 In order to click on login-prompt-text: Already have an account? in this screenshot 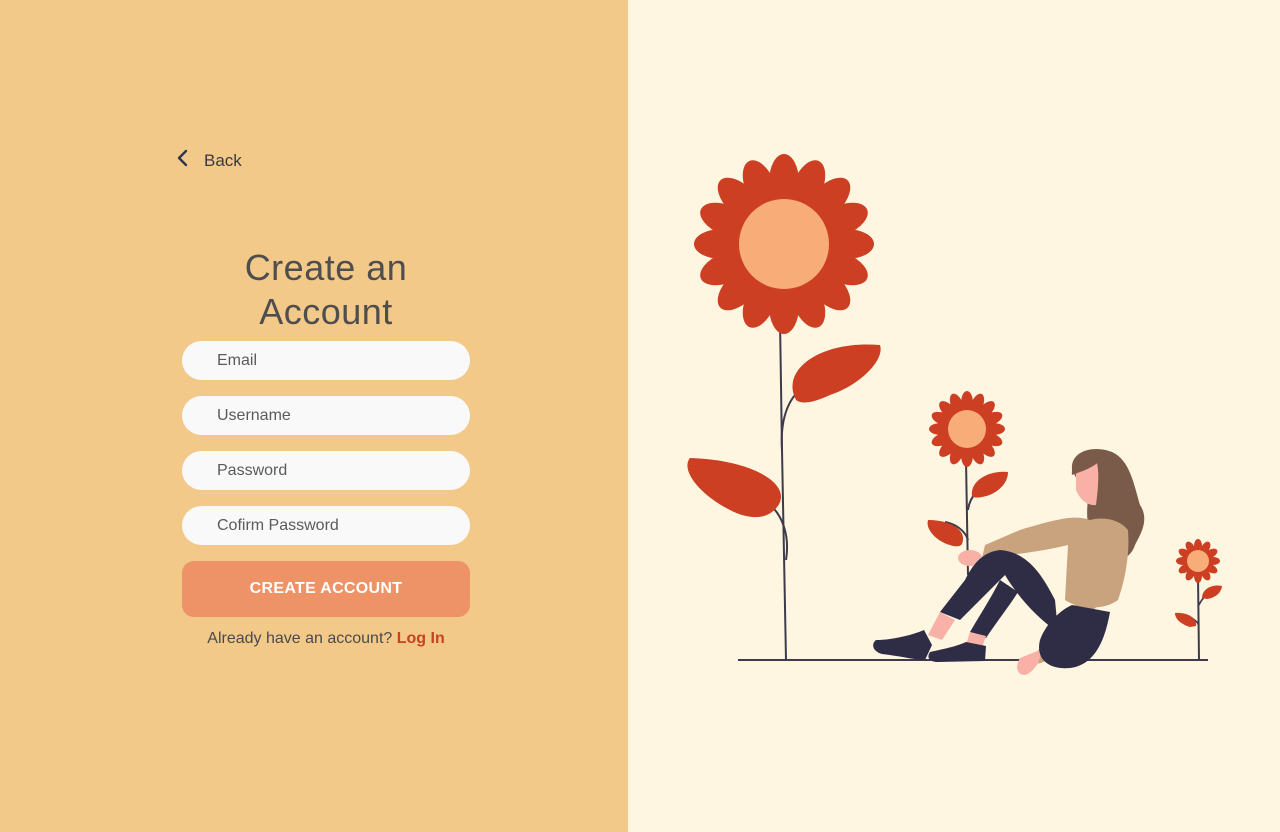, I will do `click(300, 638)`.